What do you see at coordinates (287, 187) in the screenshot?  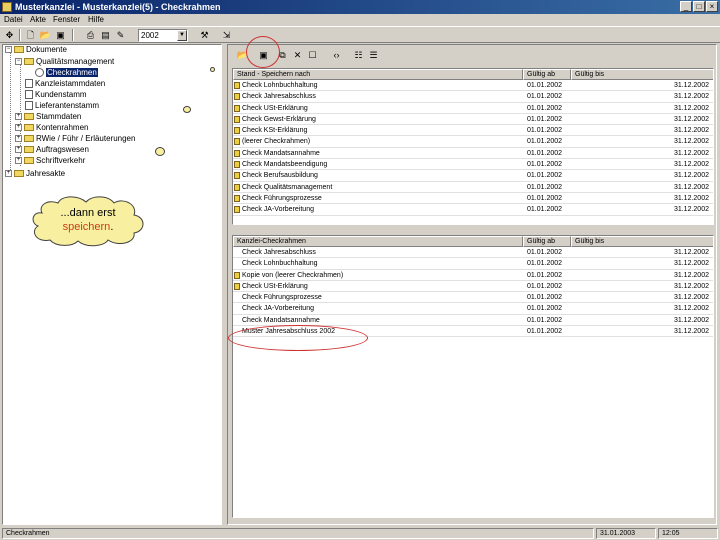 I see `cell-name: Check Qualitätsmanagement` at bounding box center [287, 187].